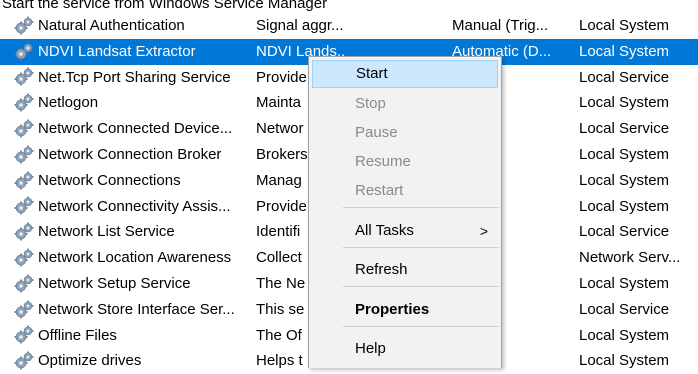 This screenshot has width=698, height=374. What do you see at coordinates (483, 231) in the screenshot?
I see `chevron-right-icon: >` at bounding box center [483, 231].